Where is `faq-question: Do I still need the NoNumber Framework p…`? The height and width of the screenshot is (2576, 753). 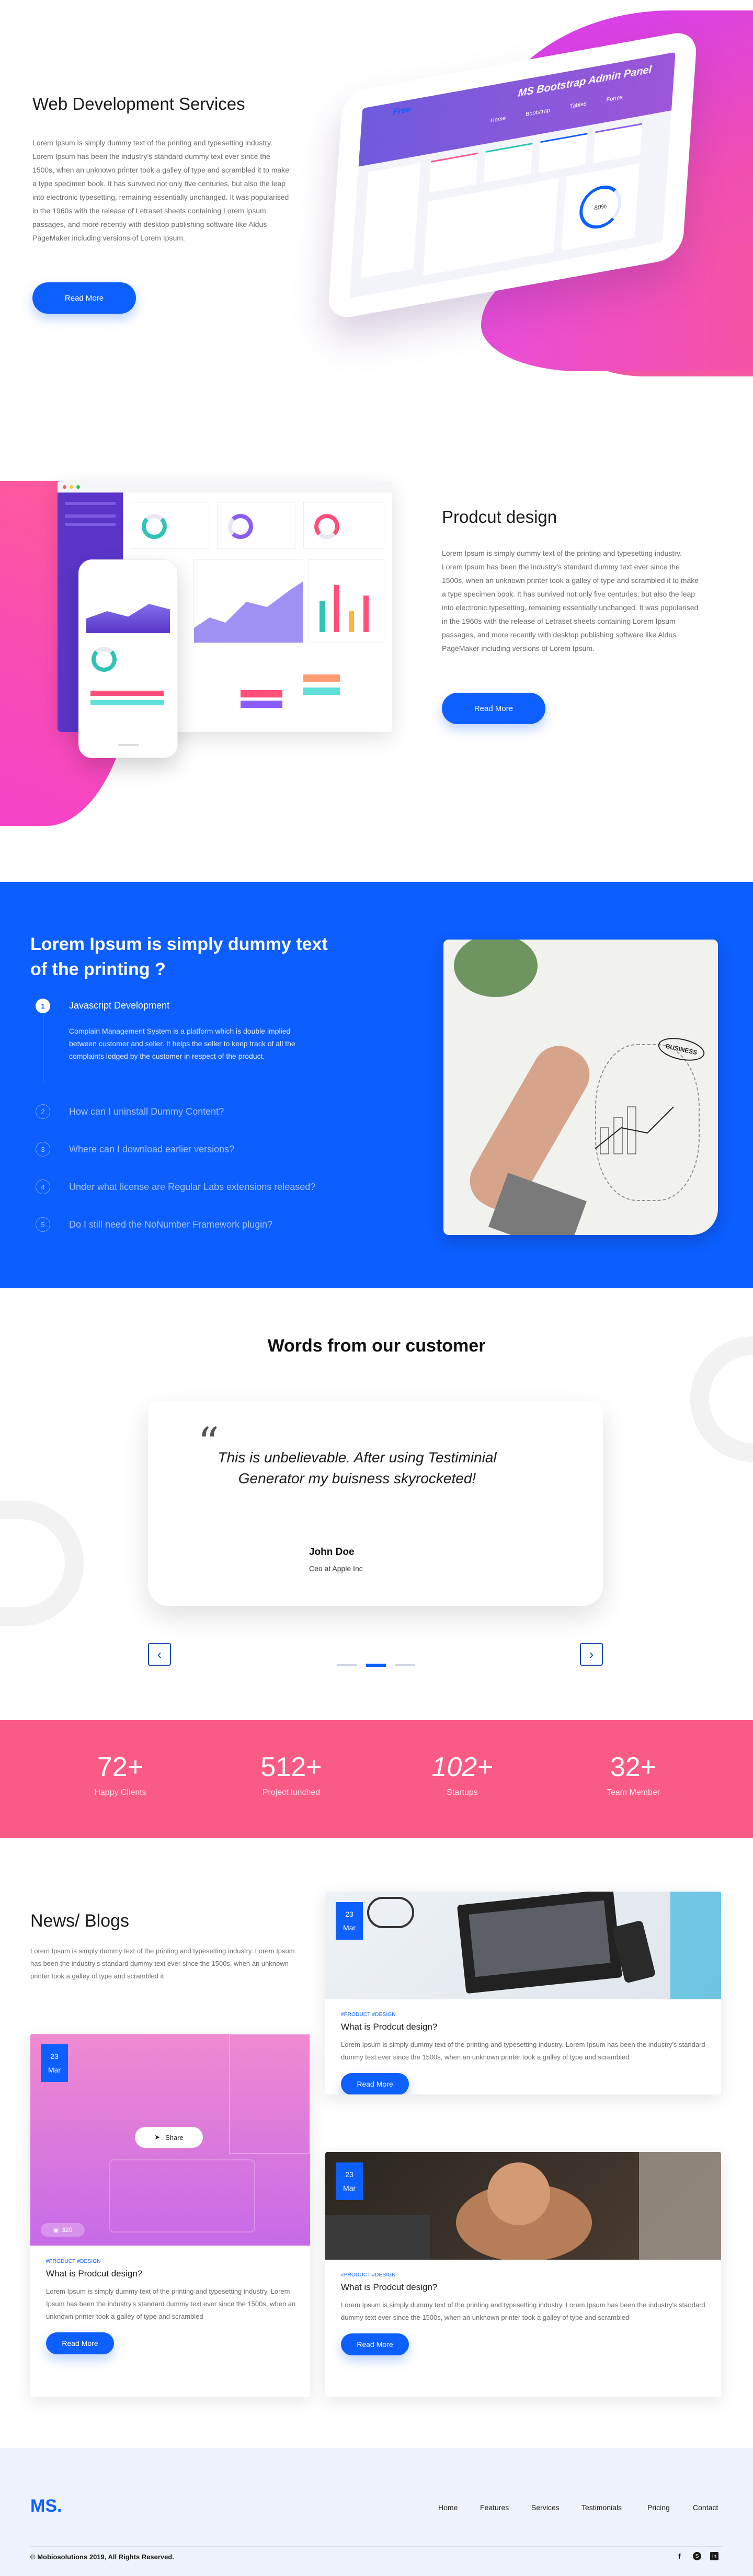 faq-question: Do I still need the NoNumber Framework p… is located at coordinates (171, 1224).